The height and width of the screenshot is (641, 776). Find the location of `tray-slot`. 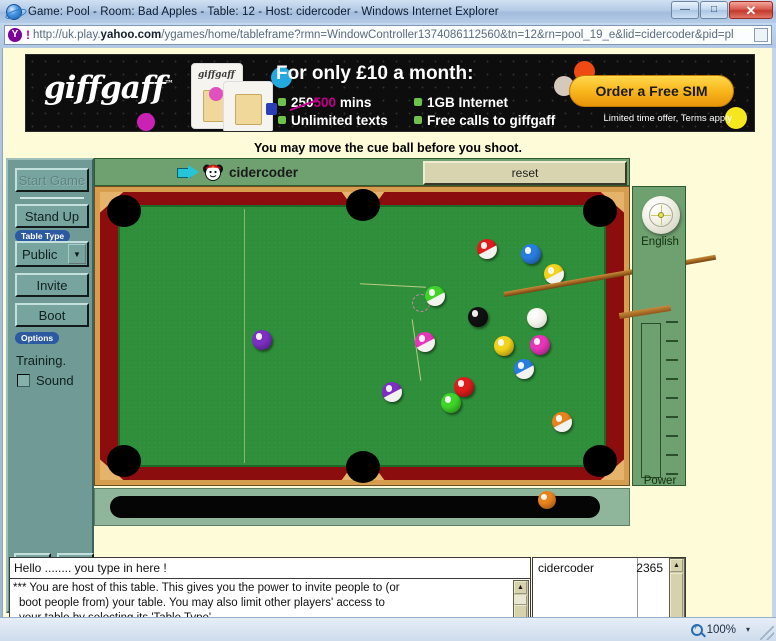

tray-slot is located at coordinates (355, 507).